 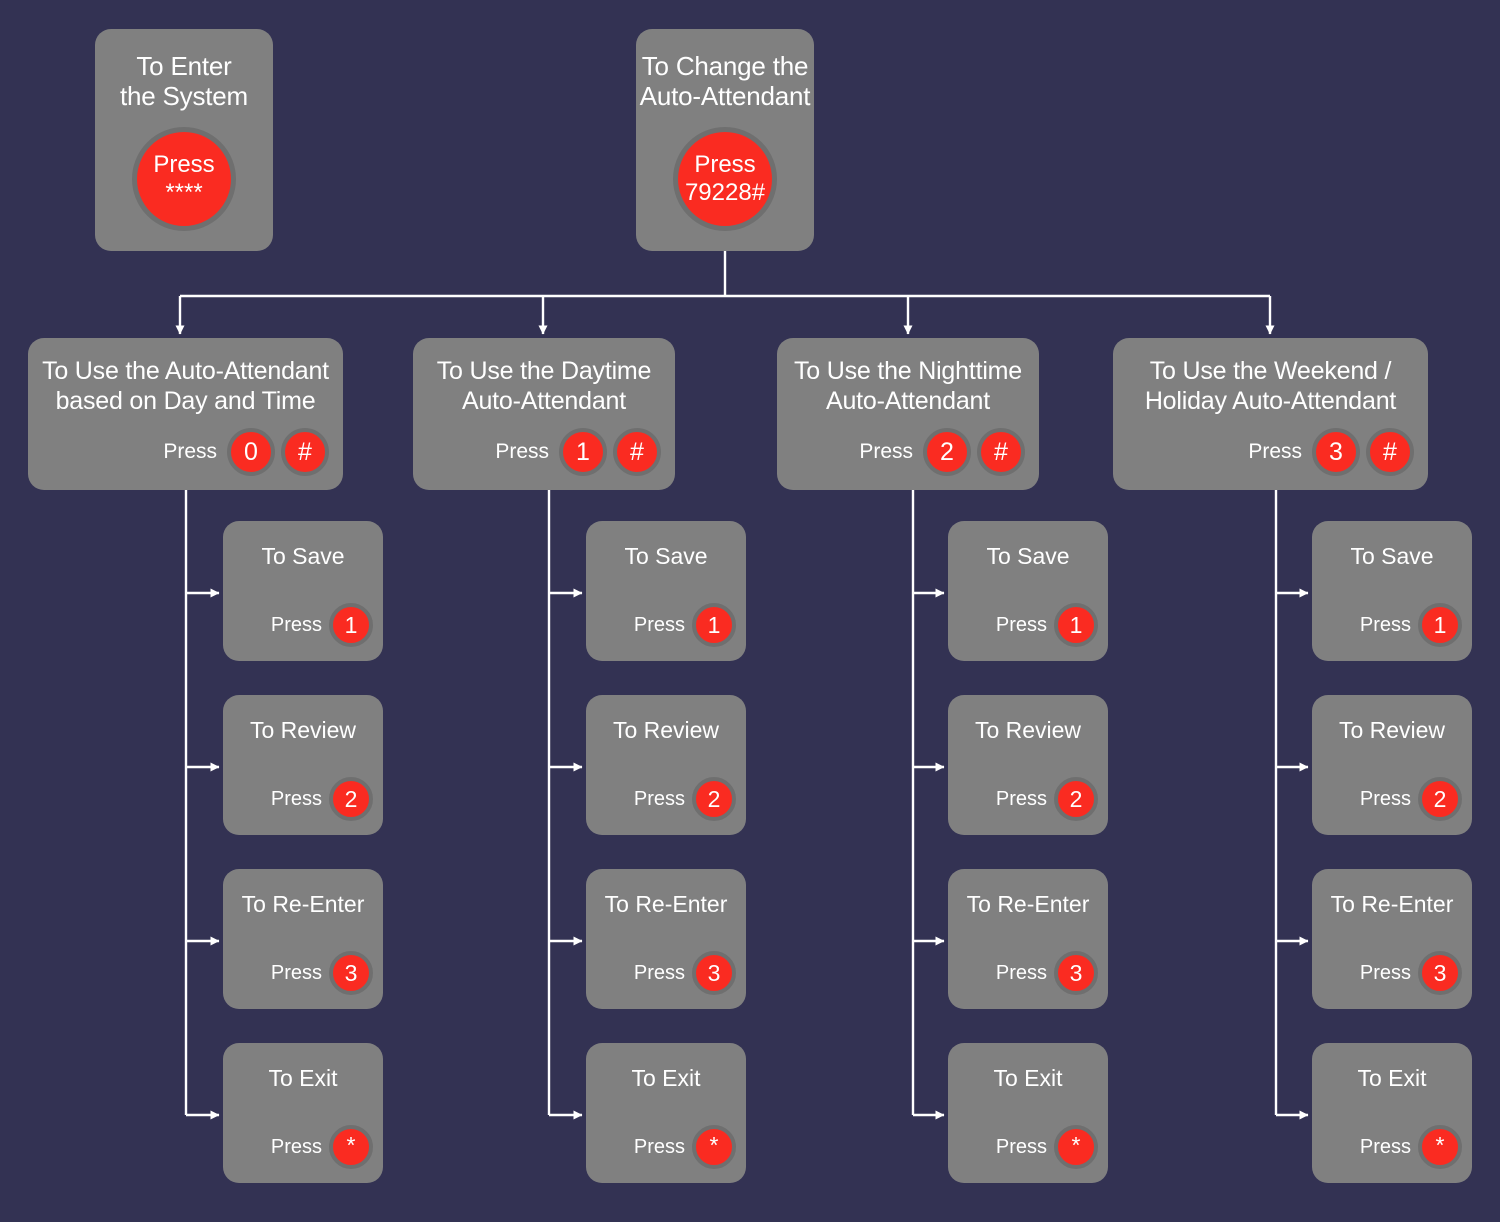 I want to click on keypad-key-79228: Press 79228#, so click(x=725, y=179).